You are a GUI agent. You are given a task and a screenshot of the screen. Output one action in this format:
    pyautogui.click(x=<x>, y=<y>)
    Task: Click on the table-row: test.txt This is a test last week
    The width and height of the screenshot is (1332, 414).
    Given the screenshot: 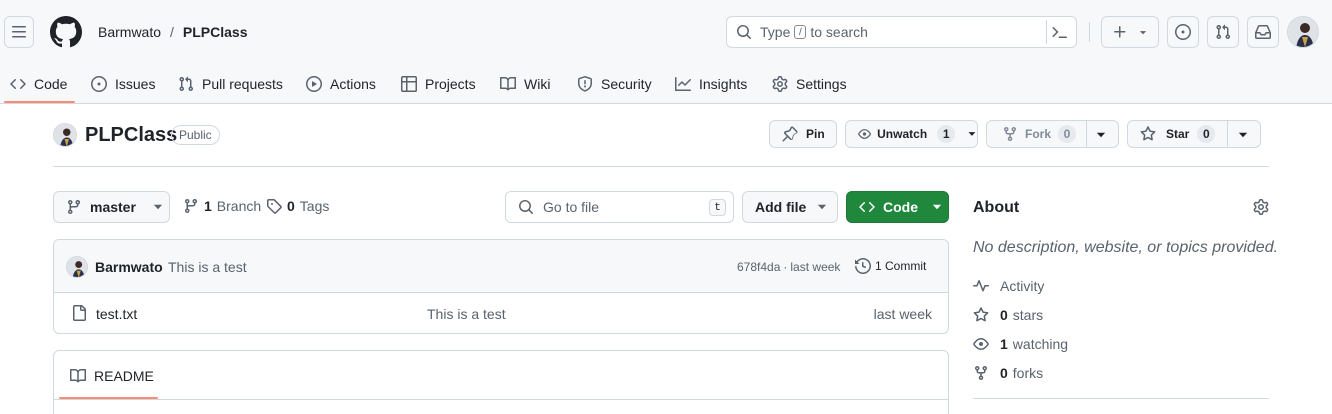 What is the action you would take?
    pyautogui.click(x=501, y=313)
    